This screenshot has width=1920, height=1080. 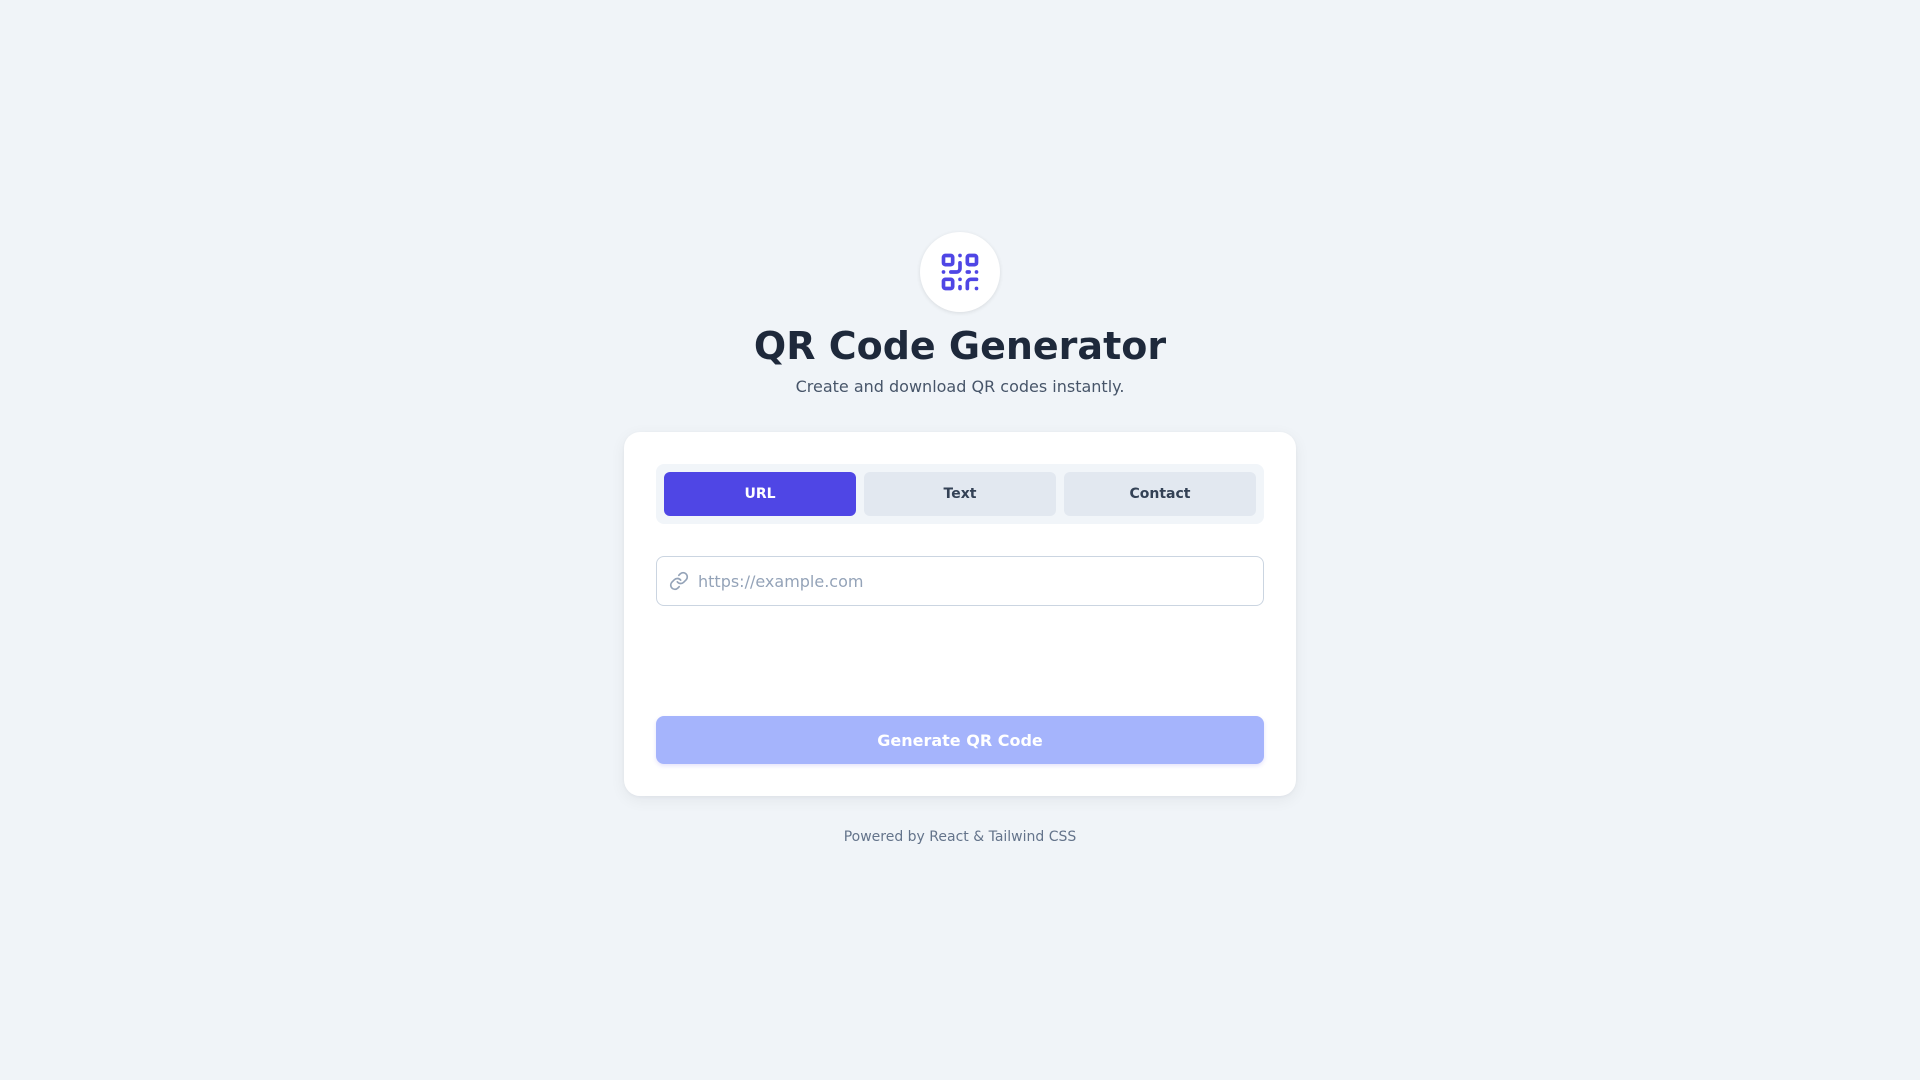 I want to click on url-input-wrapper, so click(x=960, y=581).